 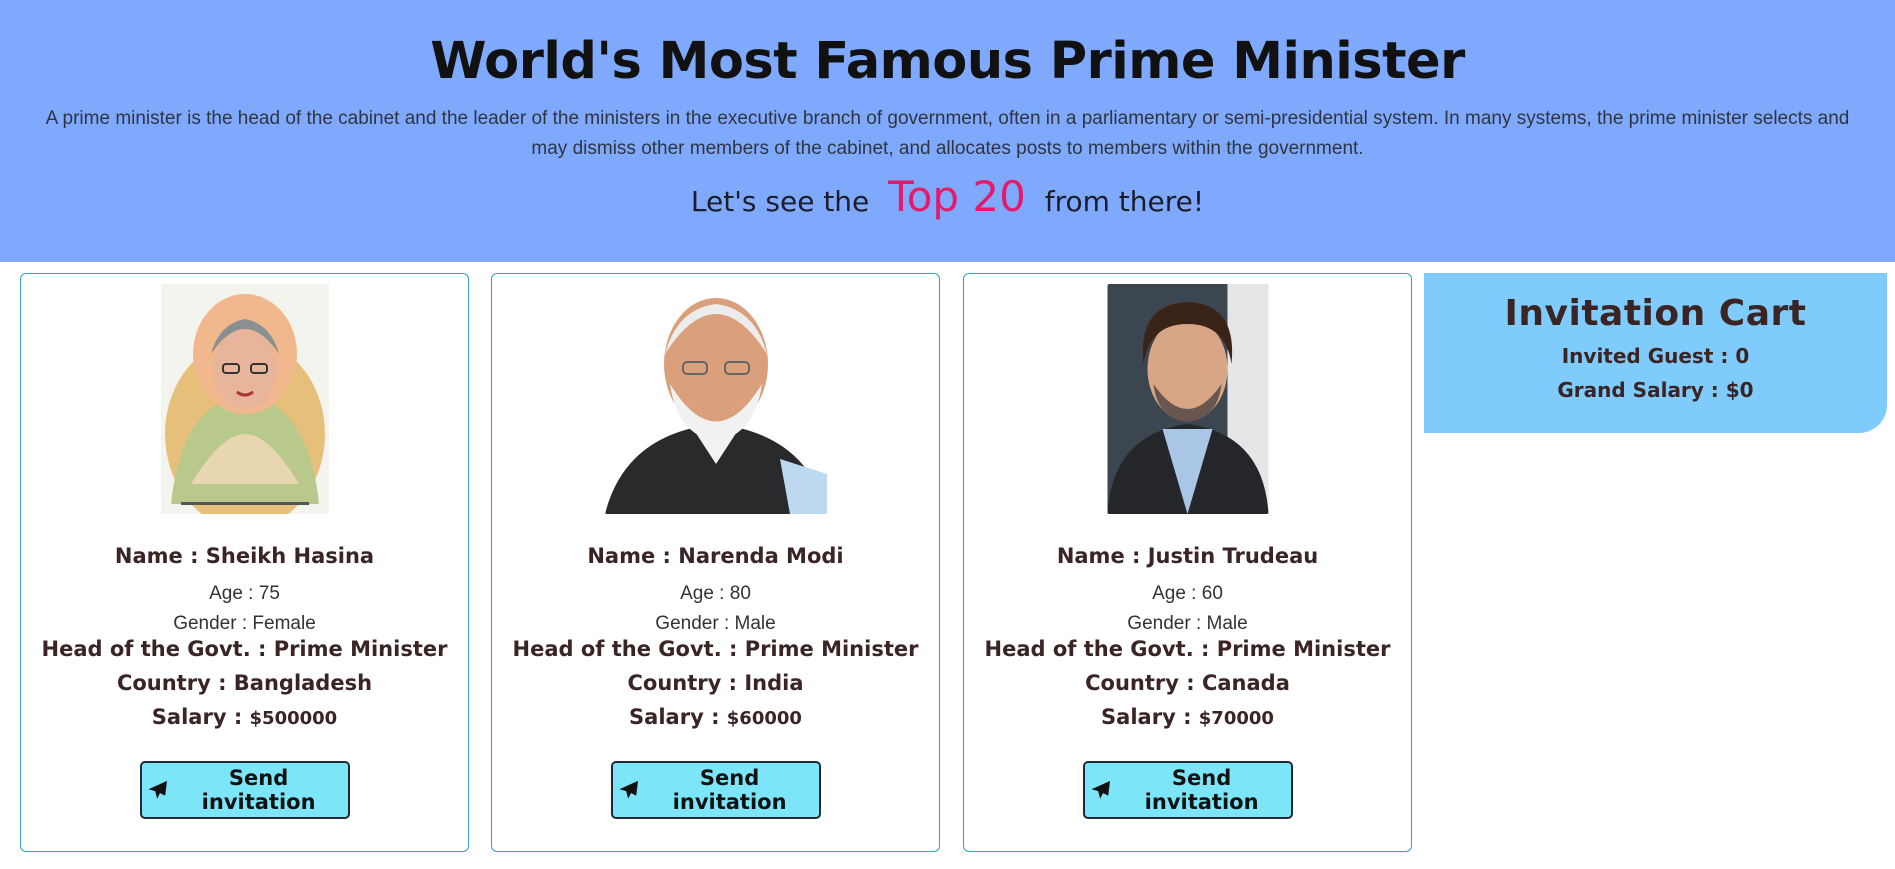 What do you see at coordinates (244, 623) in the screenshot?
I see `minister-gender: Gender : Female` at bounding box center [244, 623].